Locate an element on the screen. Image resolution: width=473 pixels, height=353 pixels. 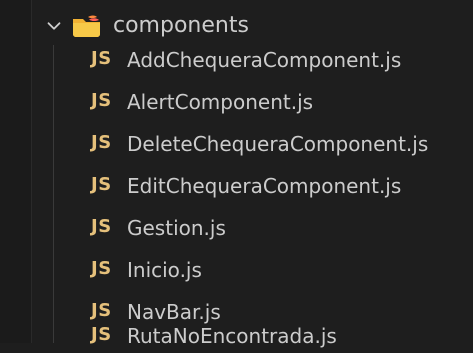
file-row: JS Inicio.js is located at coordinates (236, 269).